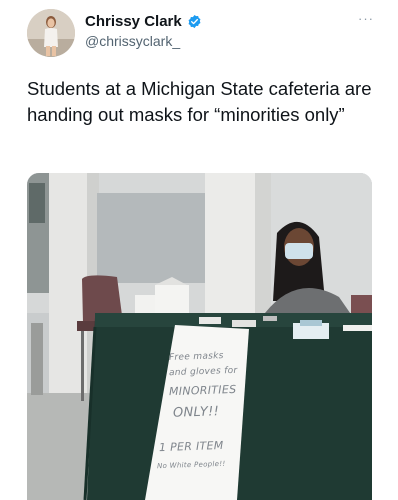 This screenshot has width=398, height=500. Describe the element at coordinates (203, 372) in the screenshot. I see `sign-line-2: and gloves for` at that location.